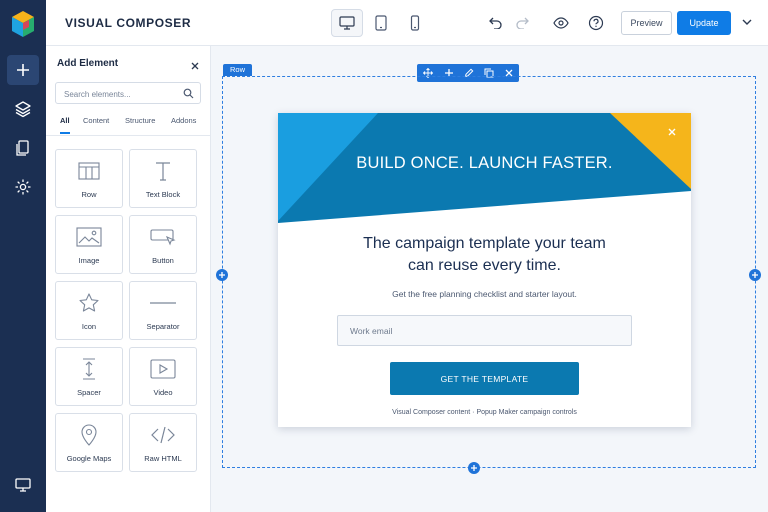 The image size is (768, 512). I want to click on element-tile-label: Raw HTML, so click(163, 458).